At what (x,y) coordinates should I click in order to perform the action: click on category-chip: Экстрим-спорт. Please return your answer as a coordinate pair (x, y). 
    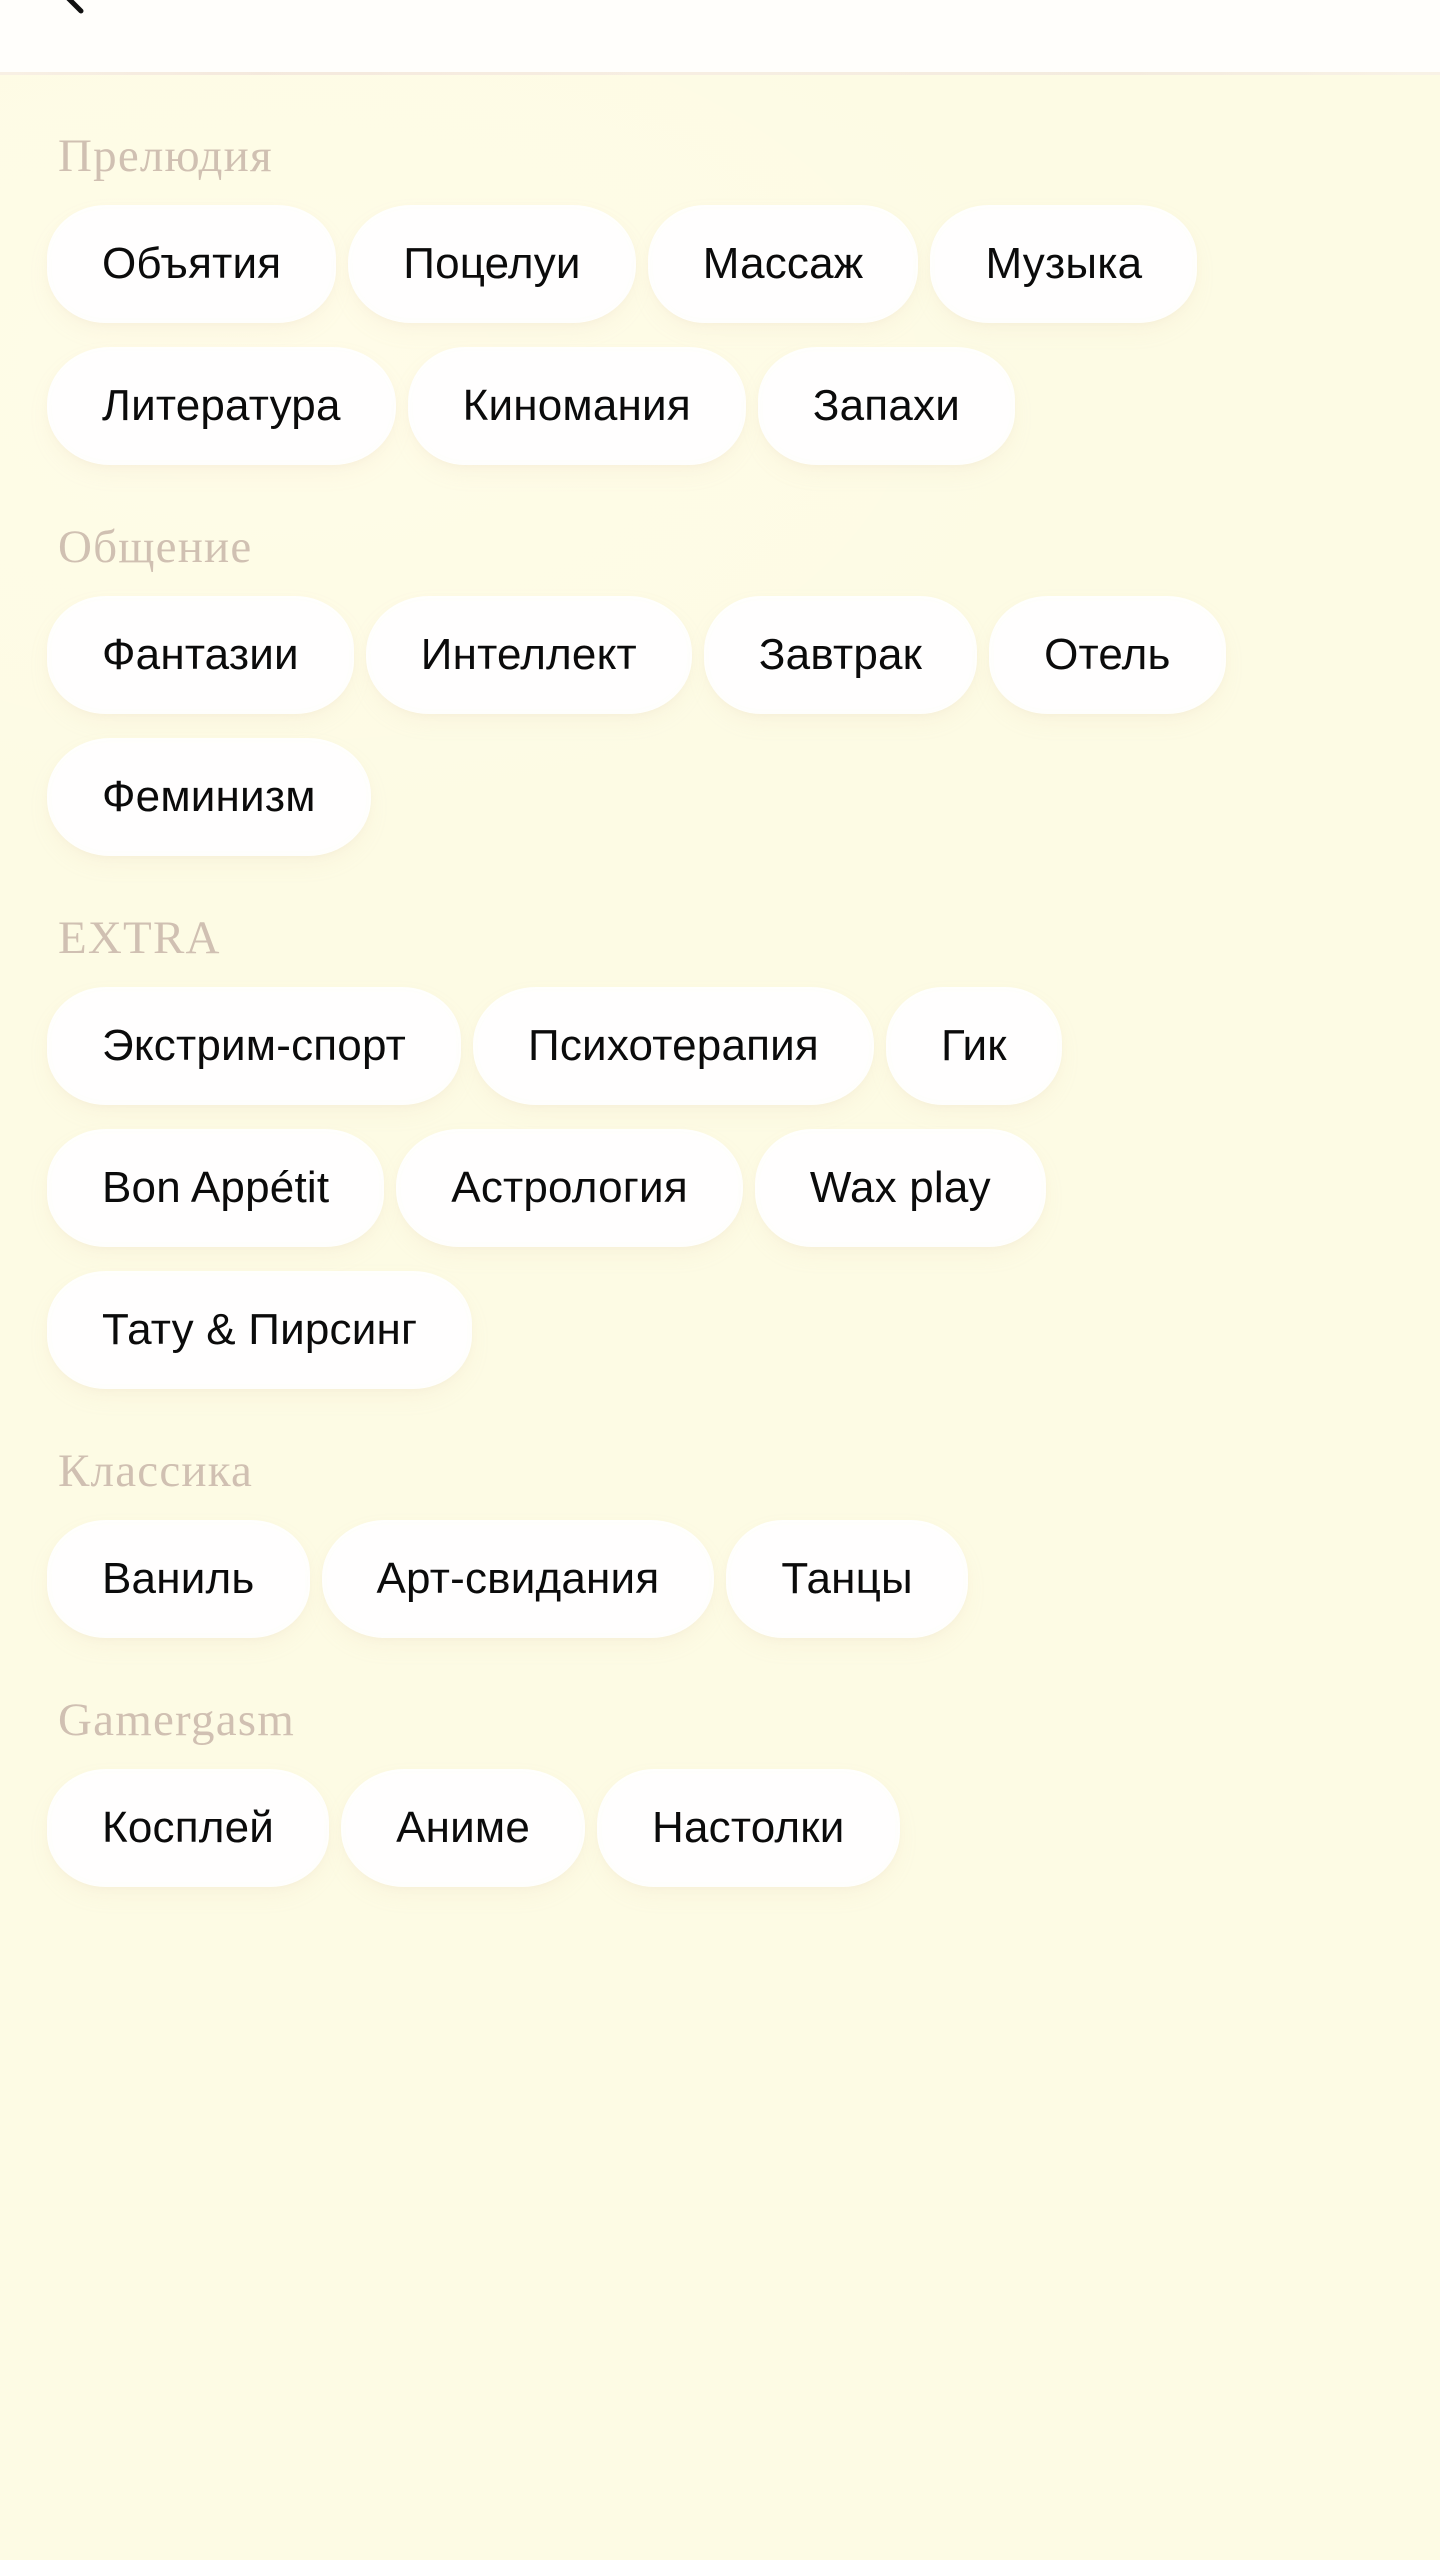
    Looking at the image, I should click on (254, 1047).